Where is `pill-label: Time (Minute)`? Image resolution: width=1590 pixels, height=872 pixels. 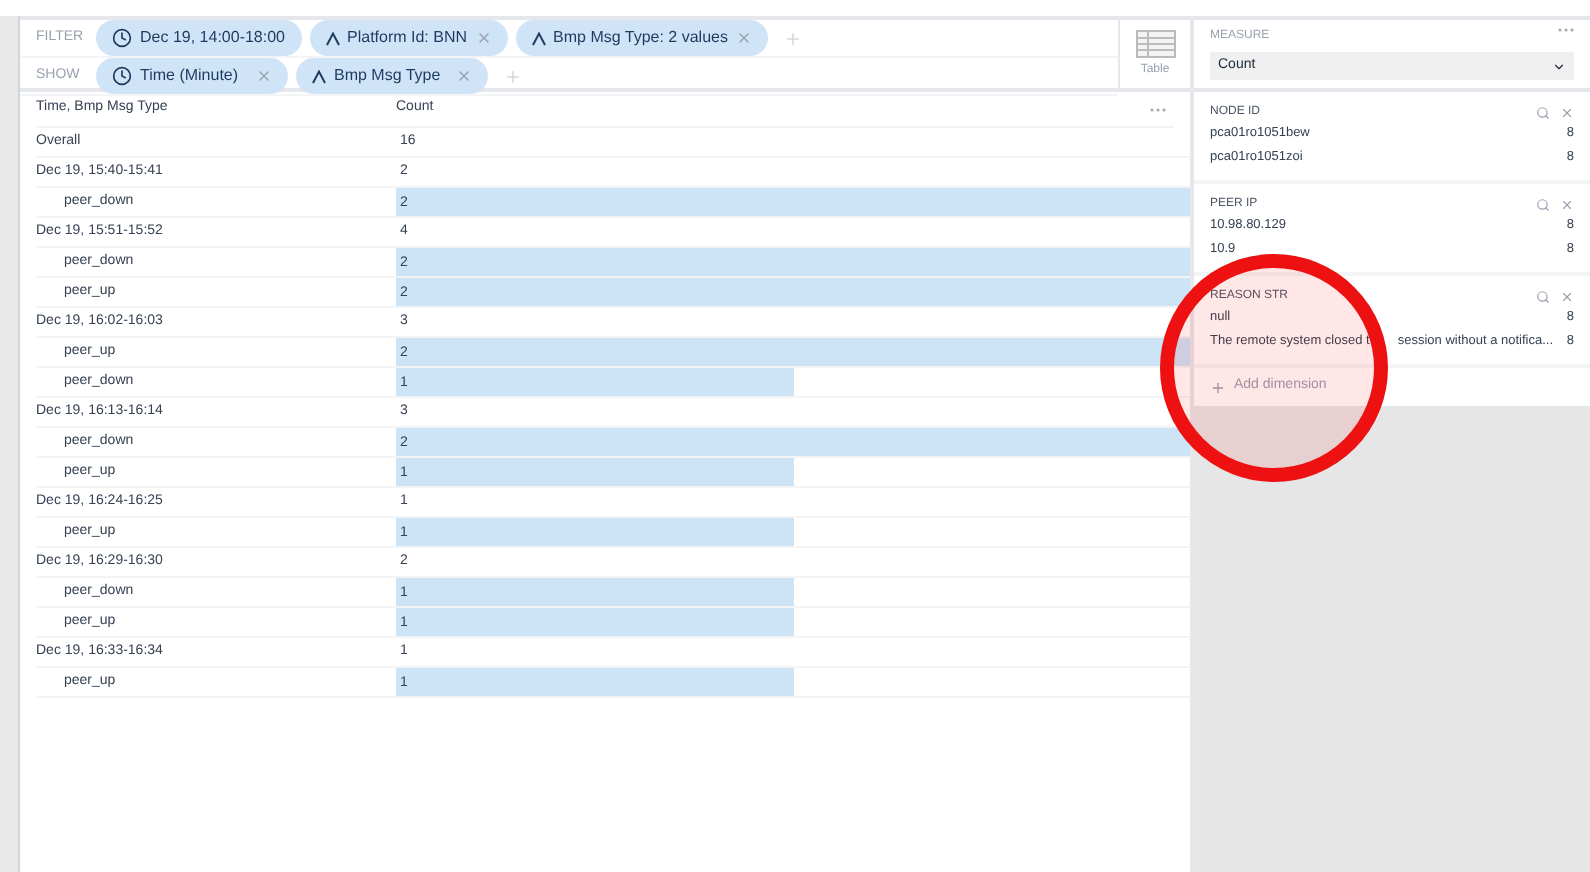
pill-label: Time (Minute) is located at coordinates (190, 76).